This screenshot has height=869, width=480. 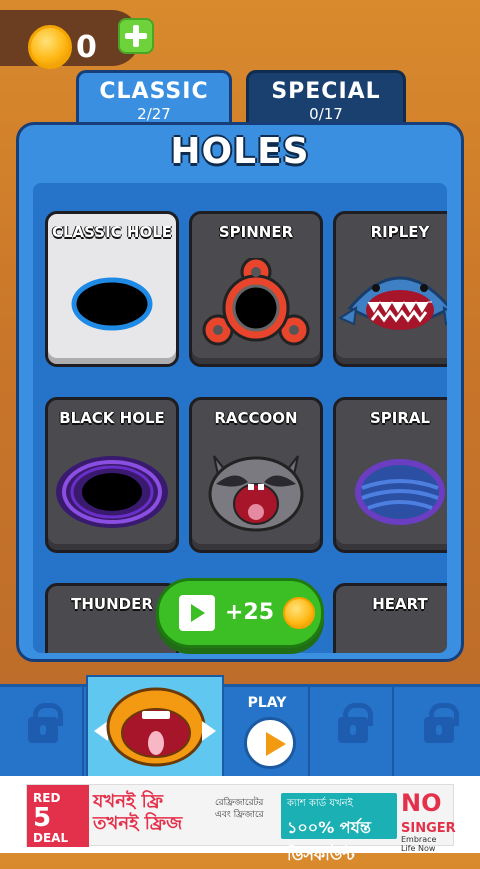 What do you see at coordinates (256, 232) in the screenshot?
I see `hole-card-label: SPINNER` at bounding box center [256, 232].